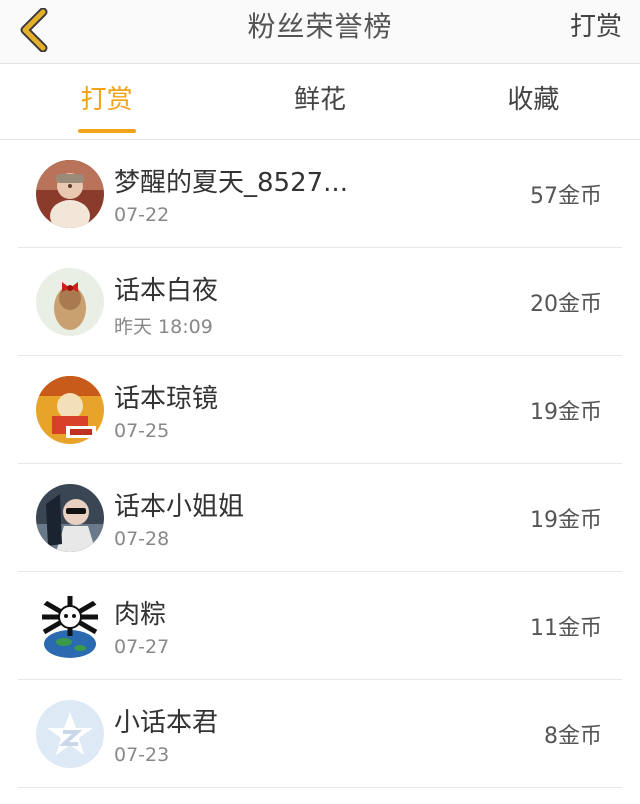 The height and width of the screenshot is (804, 640). Describe the element at coordinates (142, 539) in the screenshot. I see `timestamp: 07-28` at that location.